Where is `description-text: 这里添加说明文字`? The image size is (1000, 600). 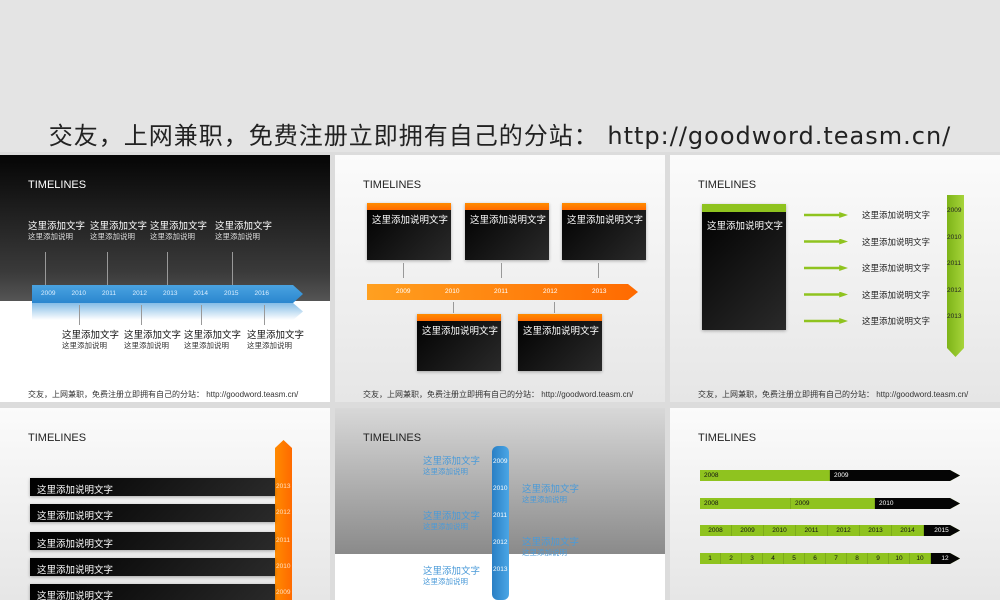
description-text: 这里添加说明文字 is located at coordinates (896, 215).